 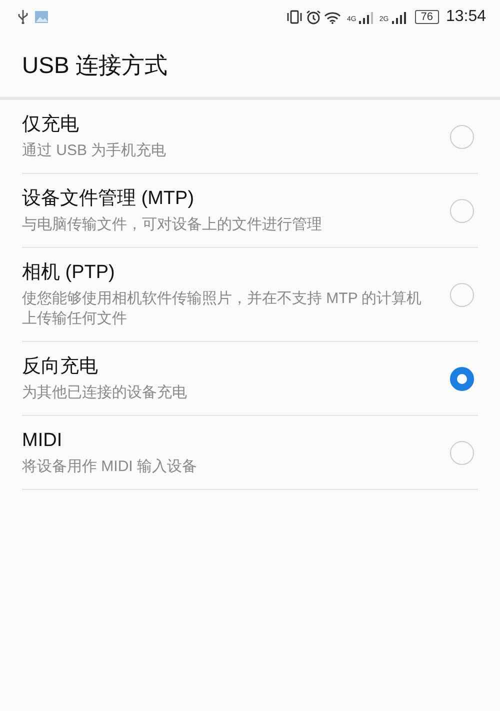 What do you see at coordinates (95, 65) in the screenshot?
I see `screen-title: USB 连接方式` at bounding box center [95, 65].